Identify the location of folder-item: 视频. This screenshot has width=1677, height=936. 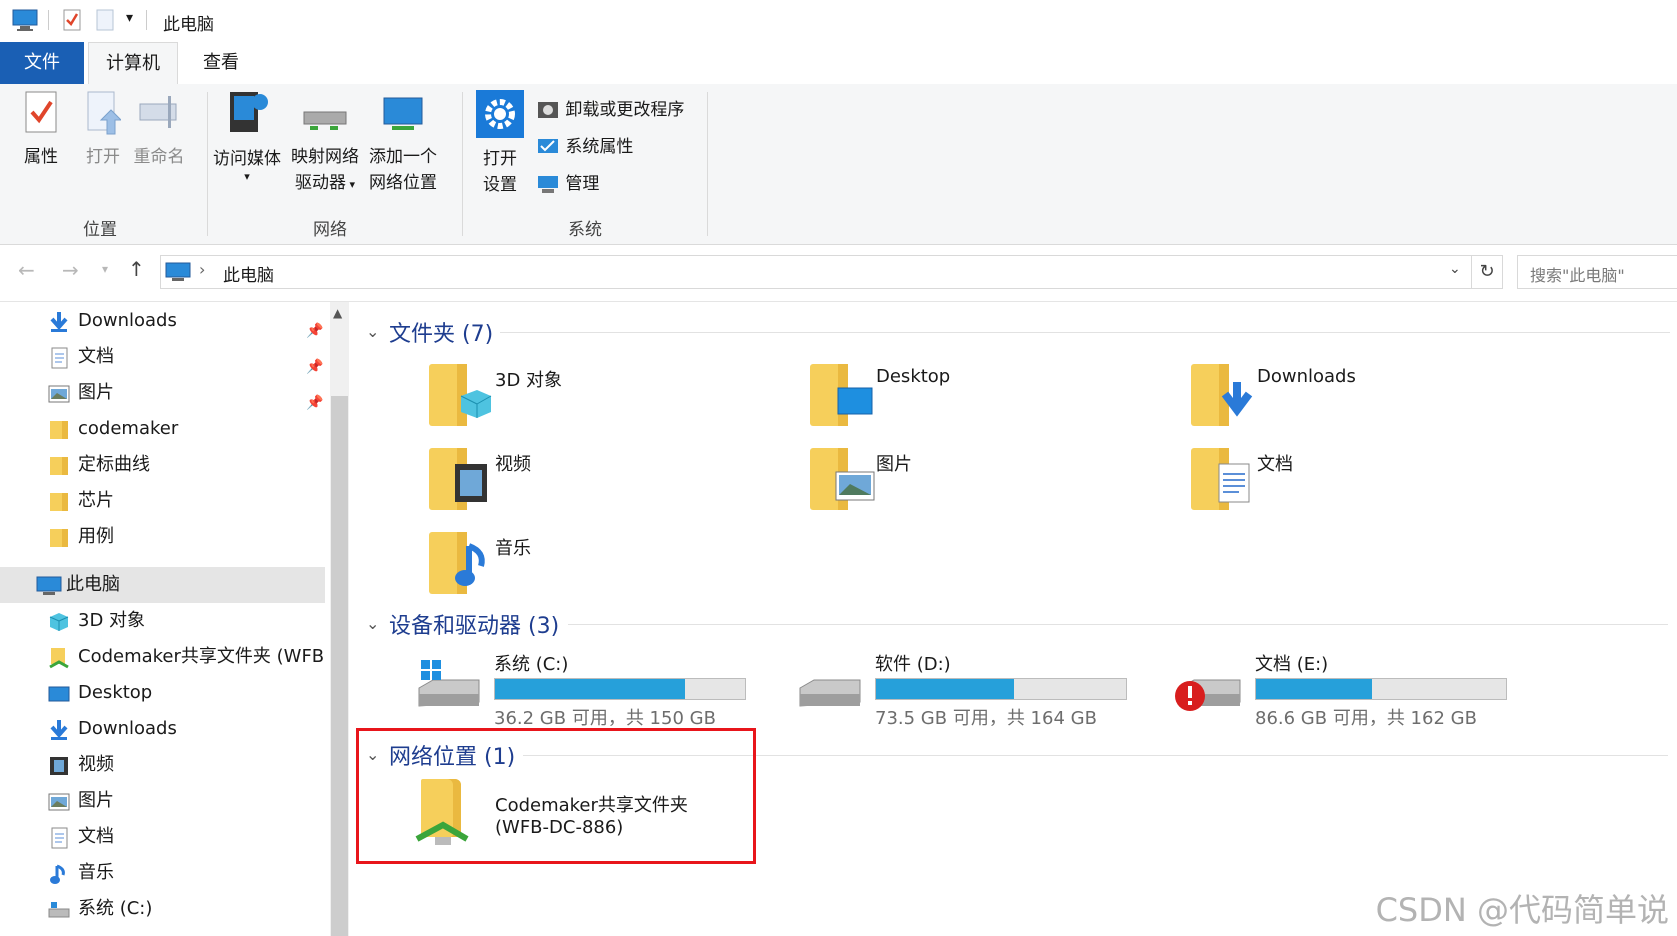
(597, 480).